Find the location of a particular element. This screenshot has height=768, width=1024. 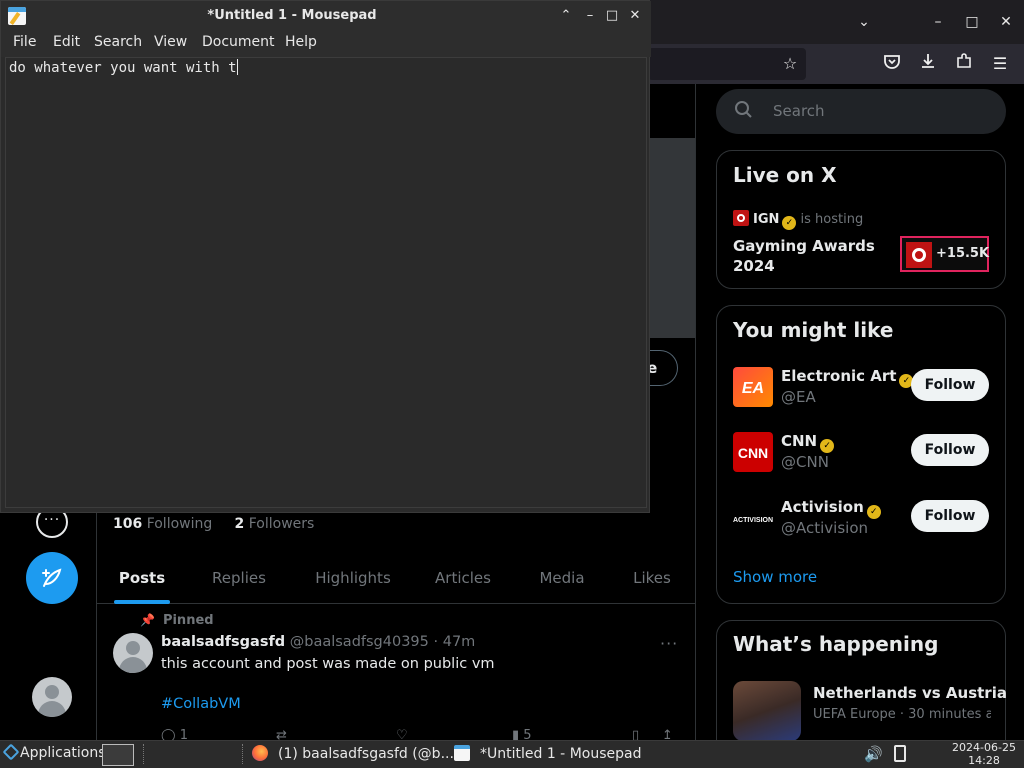

tab-articles: Articles is located at coordinates (463, 580).